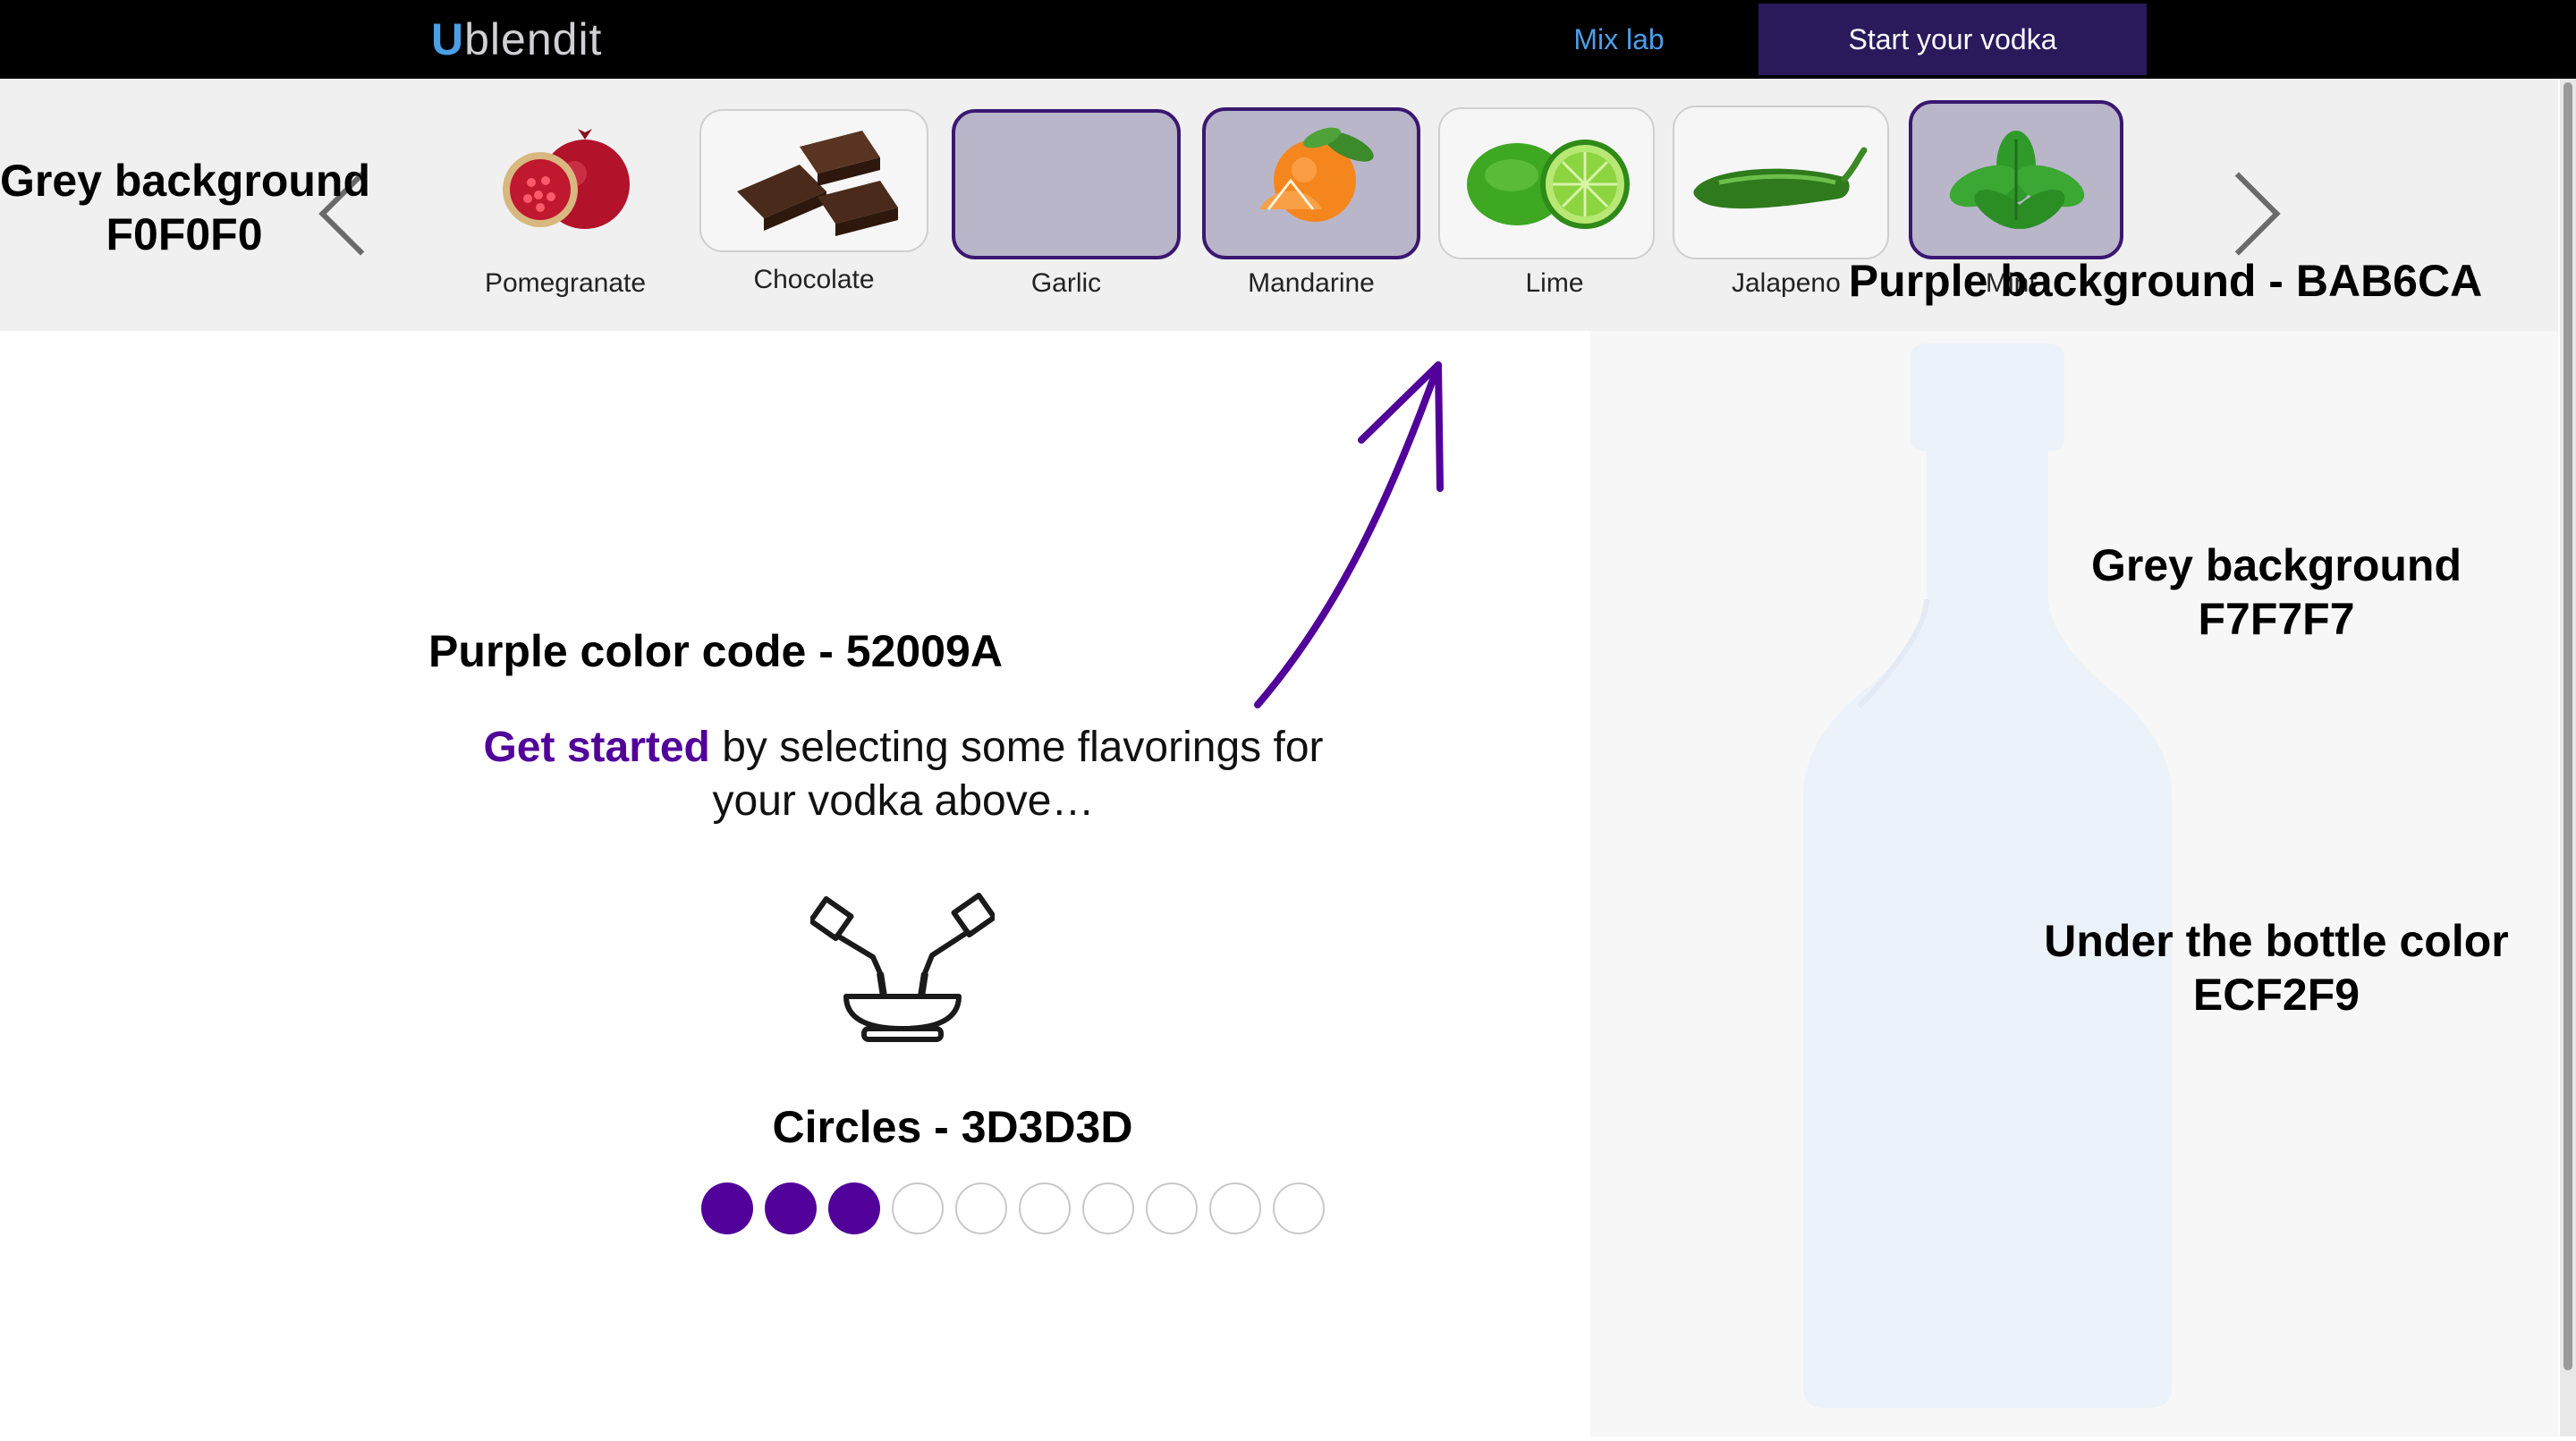 Image resolution: width=2576 pixels, height=1441 pixels. Describe the element at coordinates (516, 39) in the screenshot. I see `ublendit-logo: Ublendit` at that location.